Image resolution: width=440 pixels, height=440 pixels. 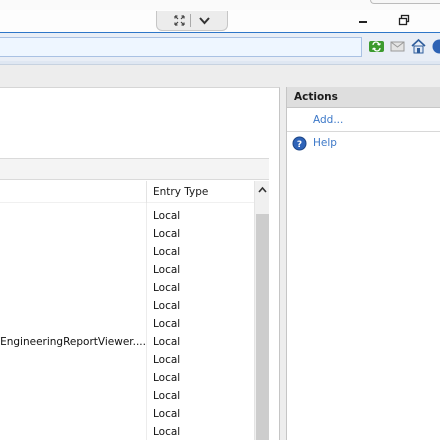 I want to click on tab-separator, so click(x=190, y=20).